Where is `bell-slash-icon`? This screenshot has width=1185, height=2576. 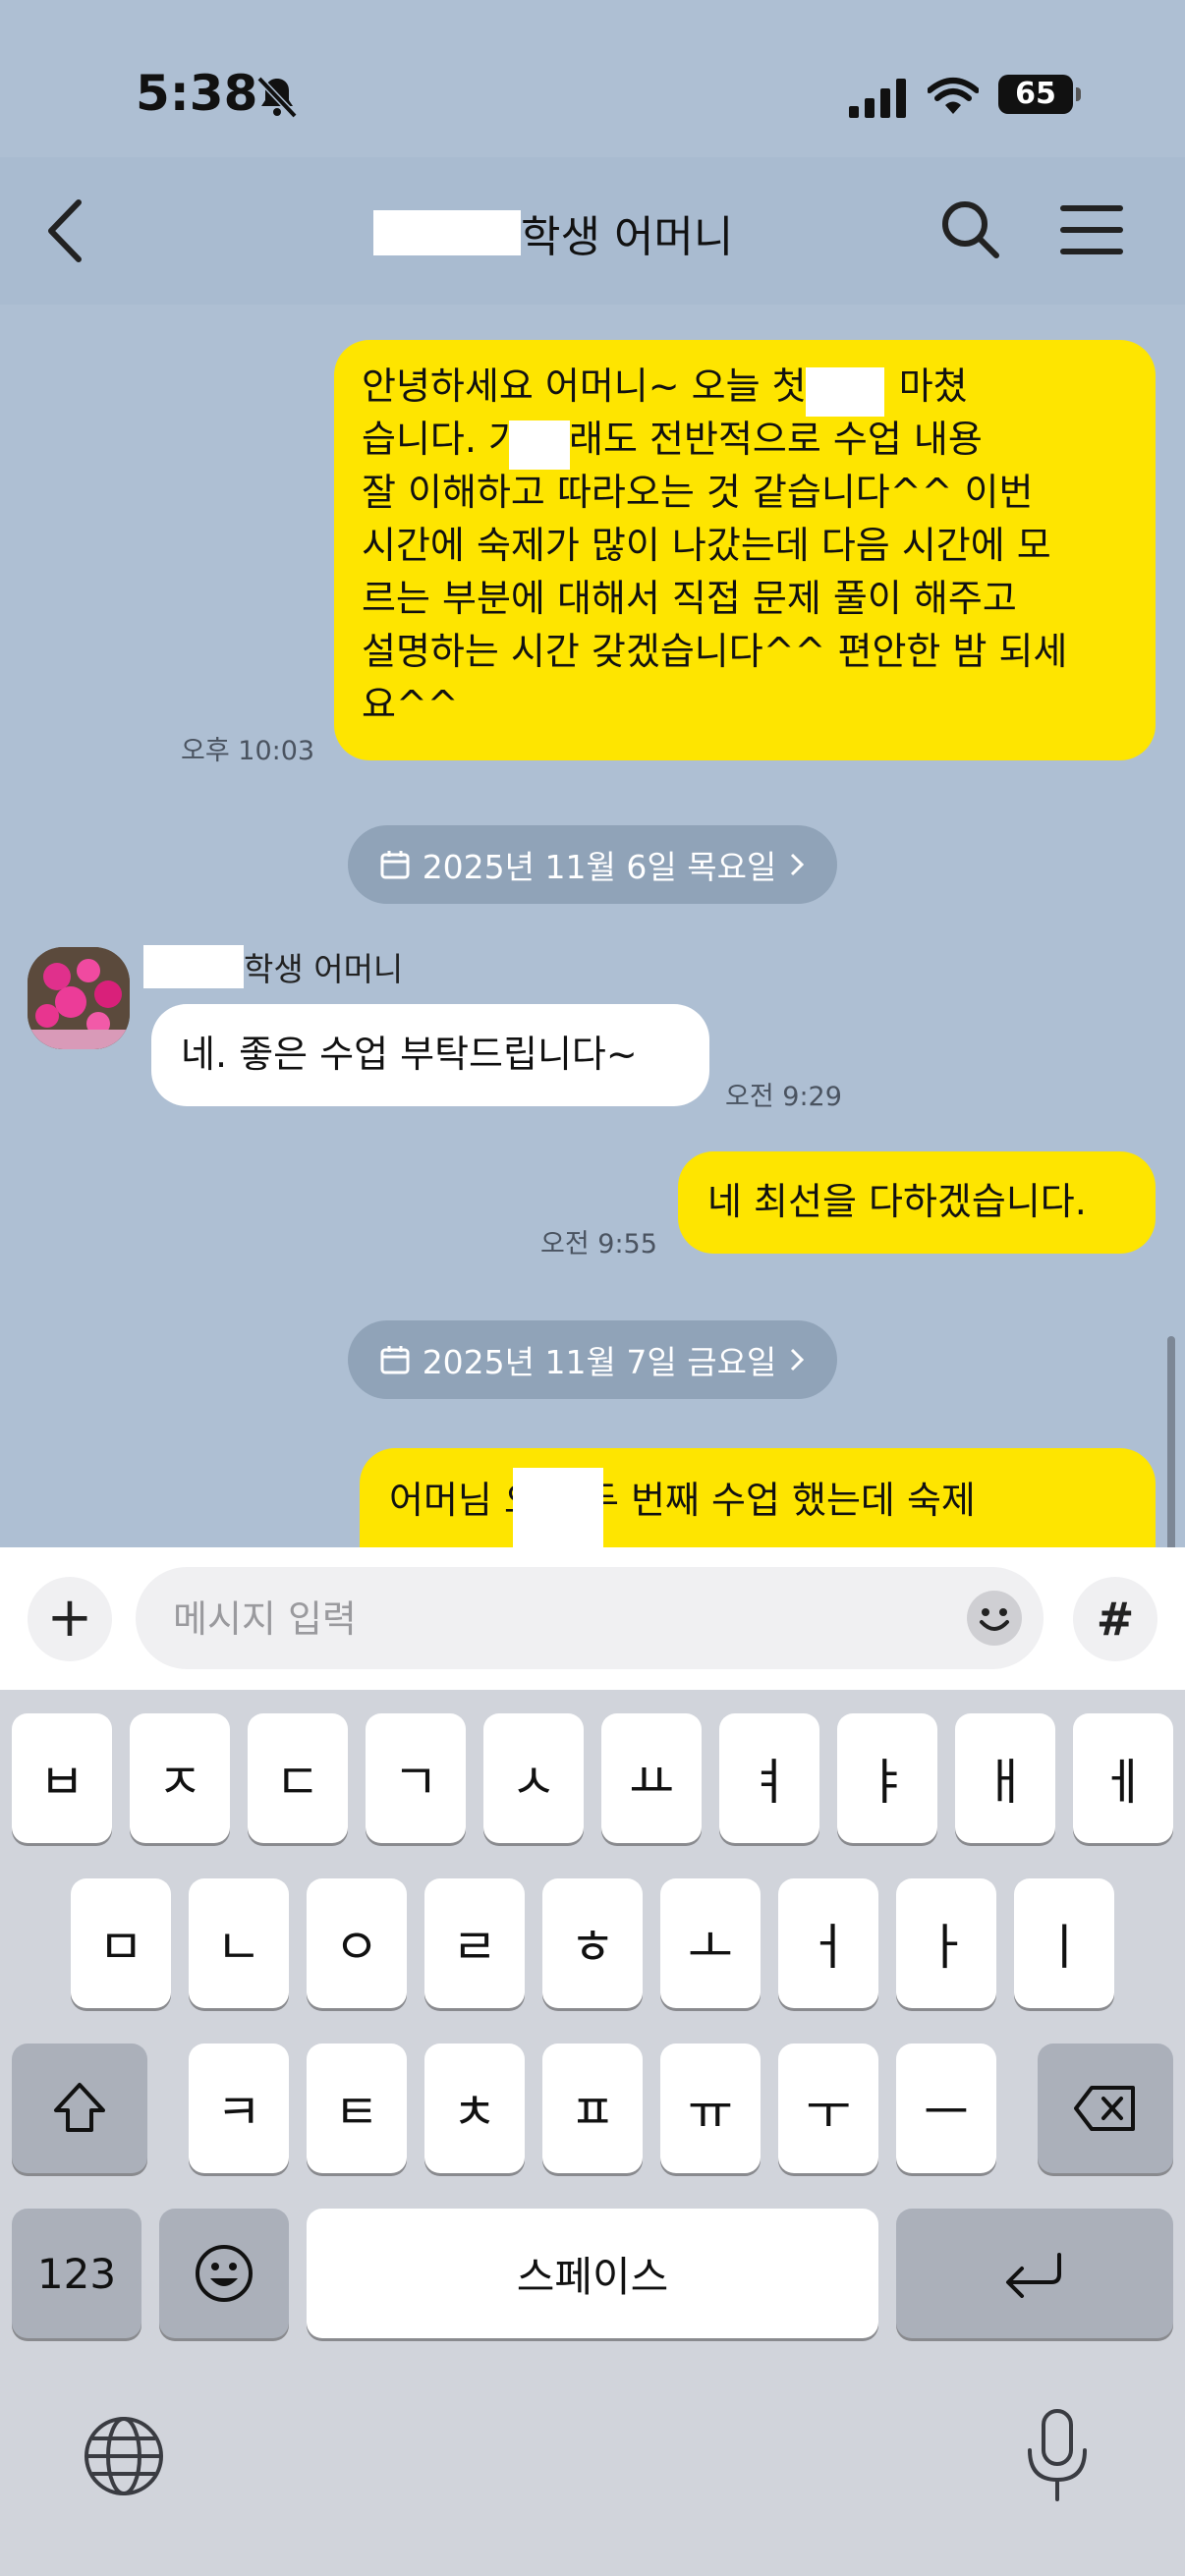
bell-slash-icon is located at coordinates (277, 97).